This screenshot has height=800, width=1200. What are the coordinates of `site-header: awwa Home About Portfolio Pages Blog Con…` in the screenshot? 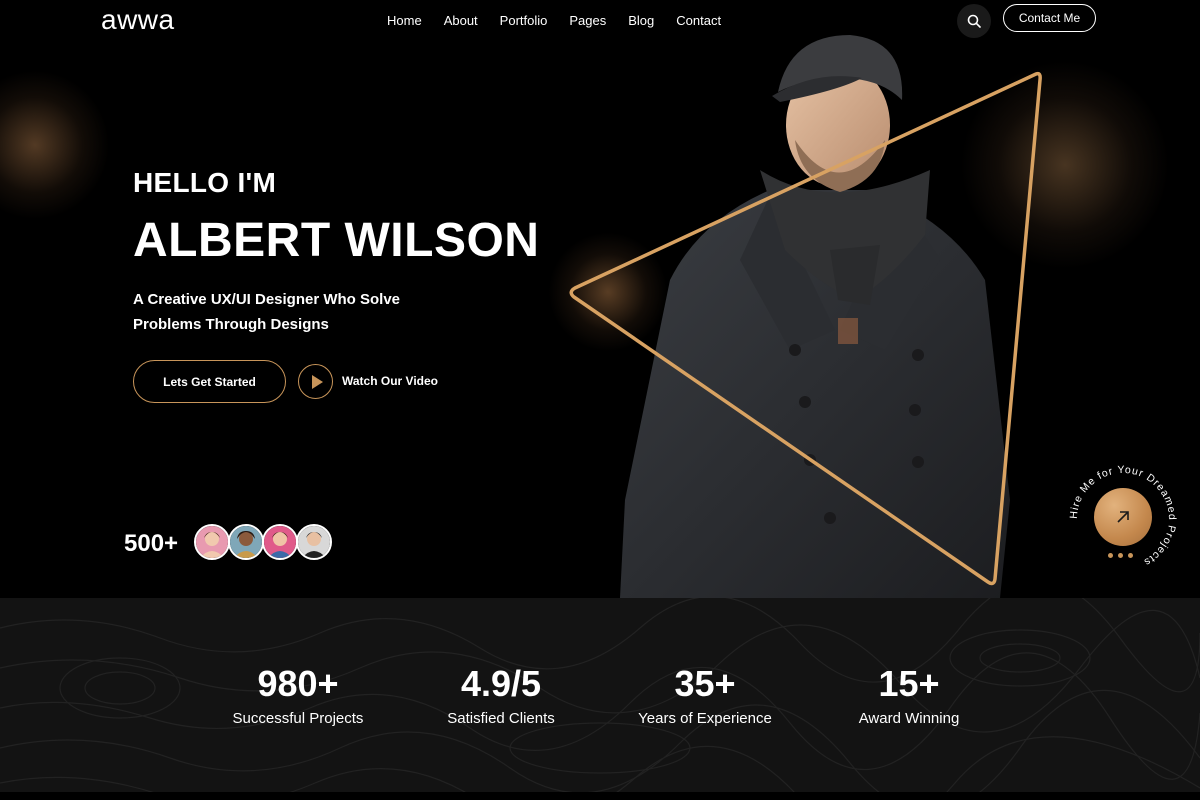 It's located at (600, 22).